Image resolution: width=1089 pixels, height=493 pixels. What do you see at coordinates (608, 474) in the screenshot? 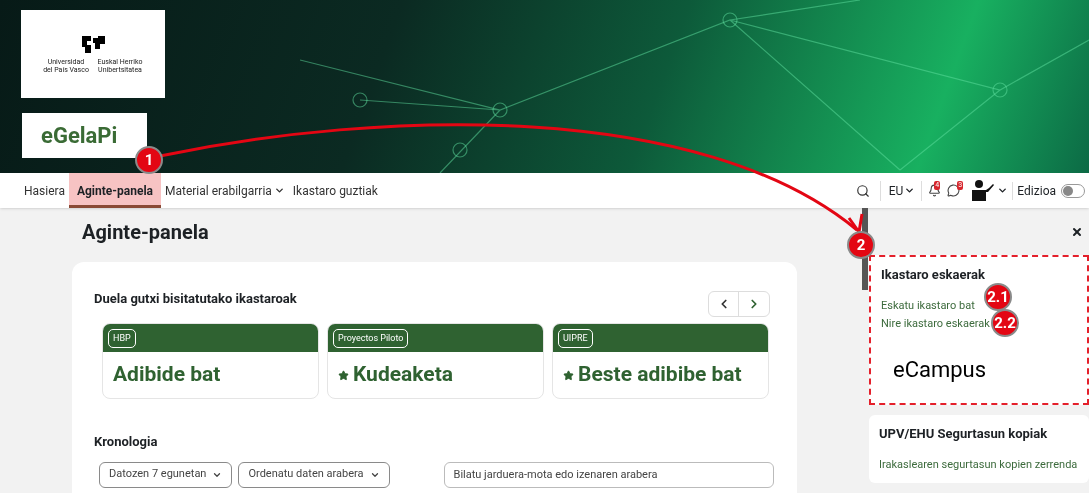
I see `search-field: Bilatu jarduera-mota edo izenaren arabera` at bounding box center [608, 474].